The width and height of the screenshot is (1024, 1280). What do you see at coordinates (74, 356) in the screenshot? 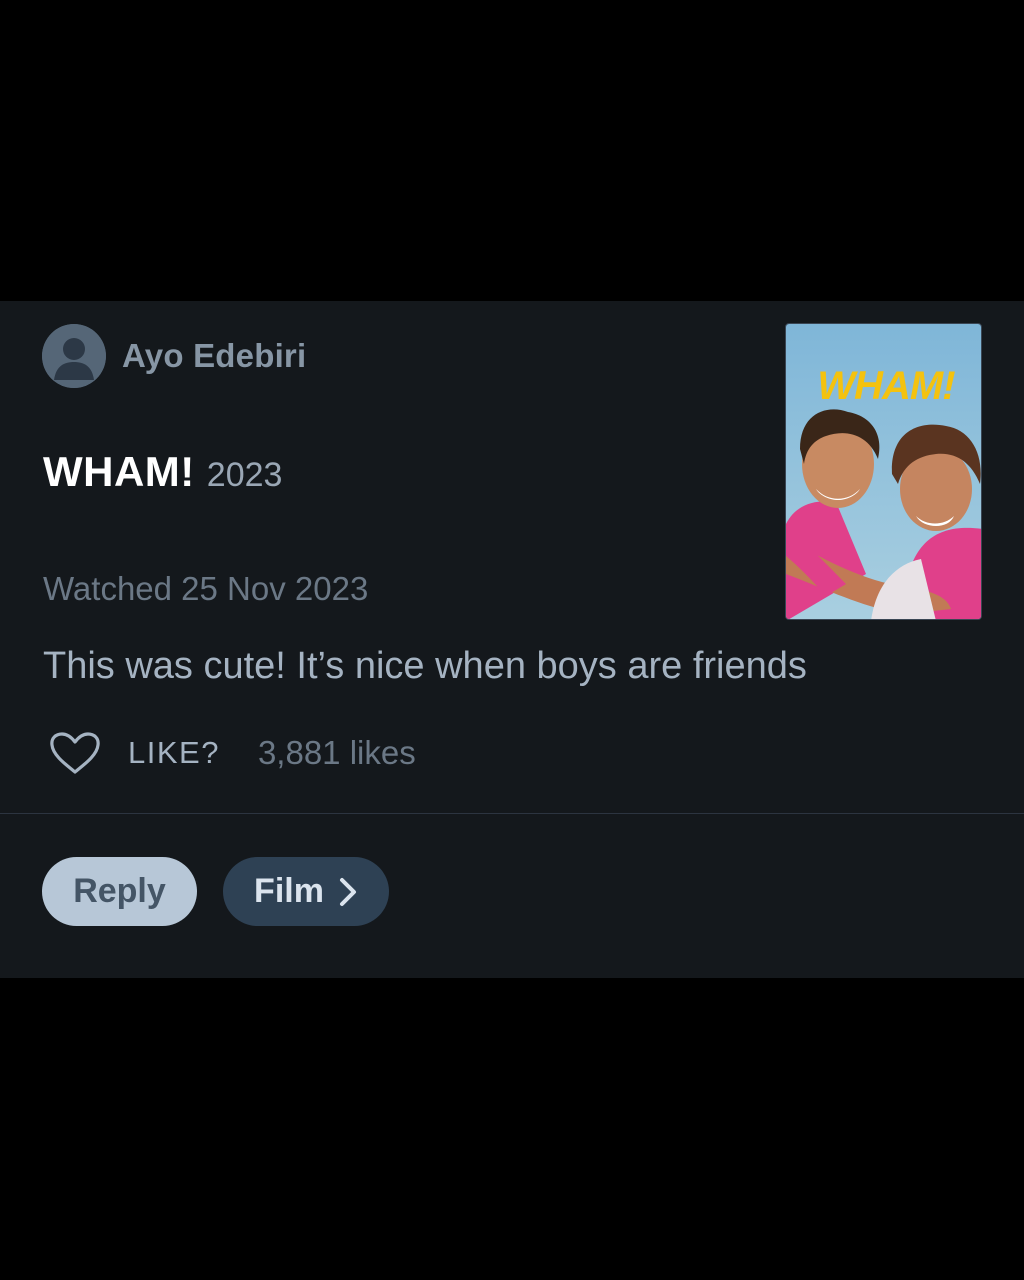
I see `user-avatar-icon` at bounding box center [74, 356].